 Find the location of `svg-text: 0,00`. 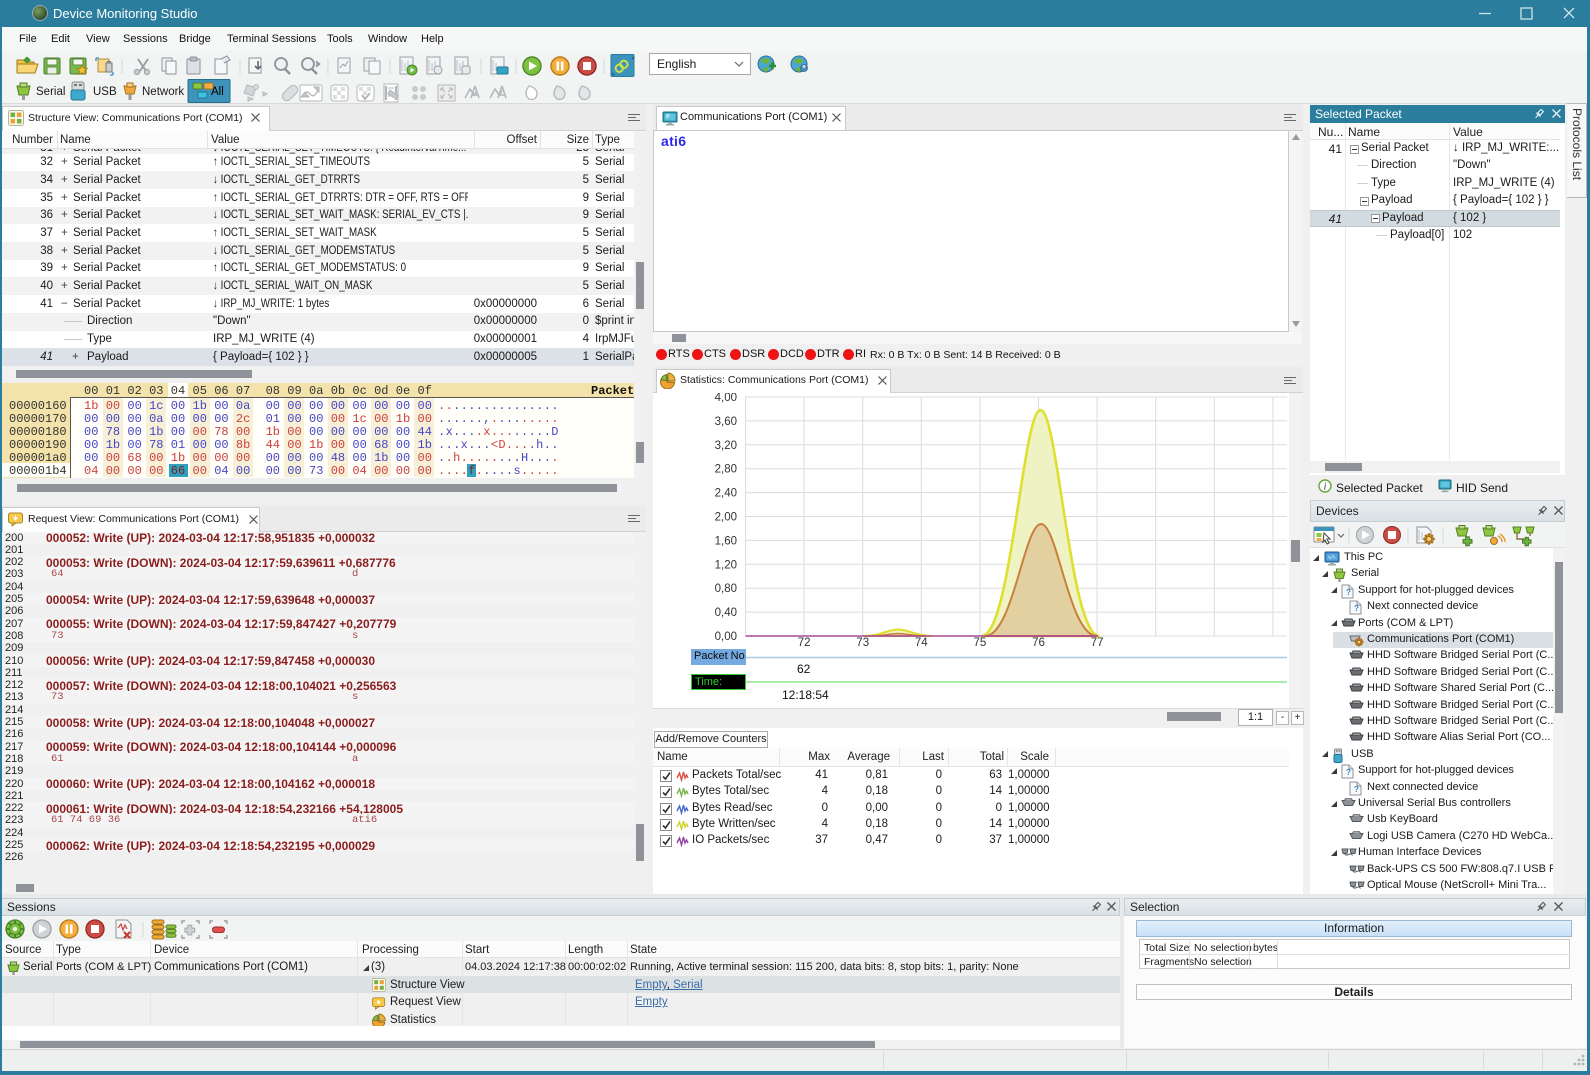

svg-text: 0,00 is located at coordinates (726, 637).